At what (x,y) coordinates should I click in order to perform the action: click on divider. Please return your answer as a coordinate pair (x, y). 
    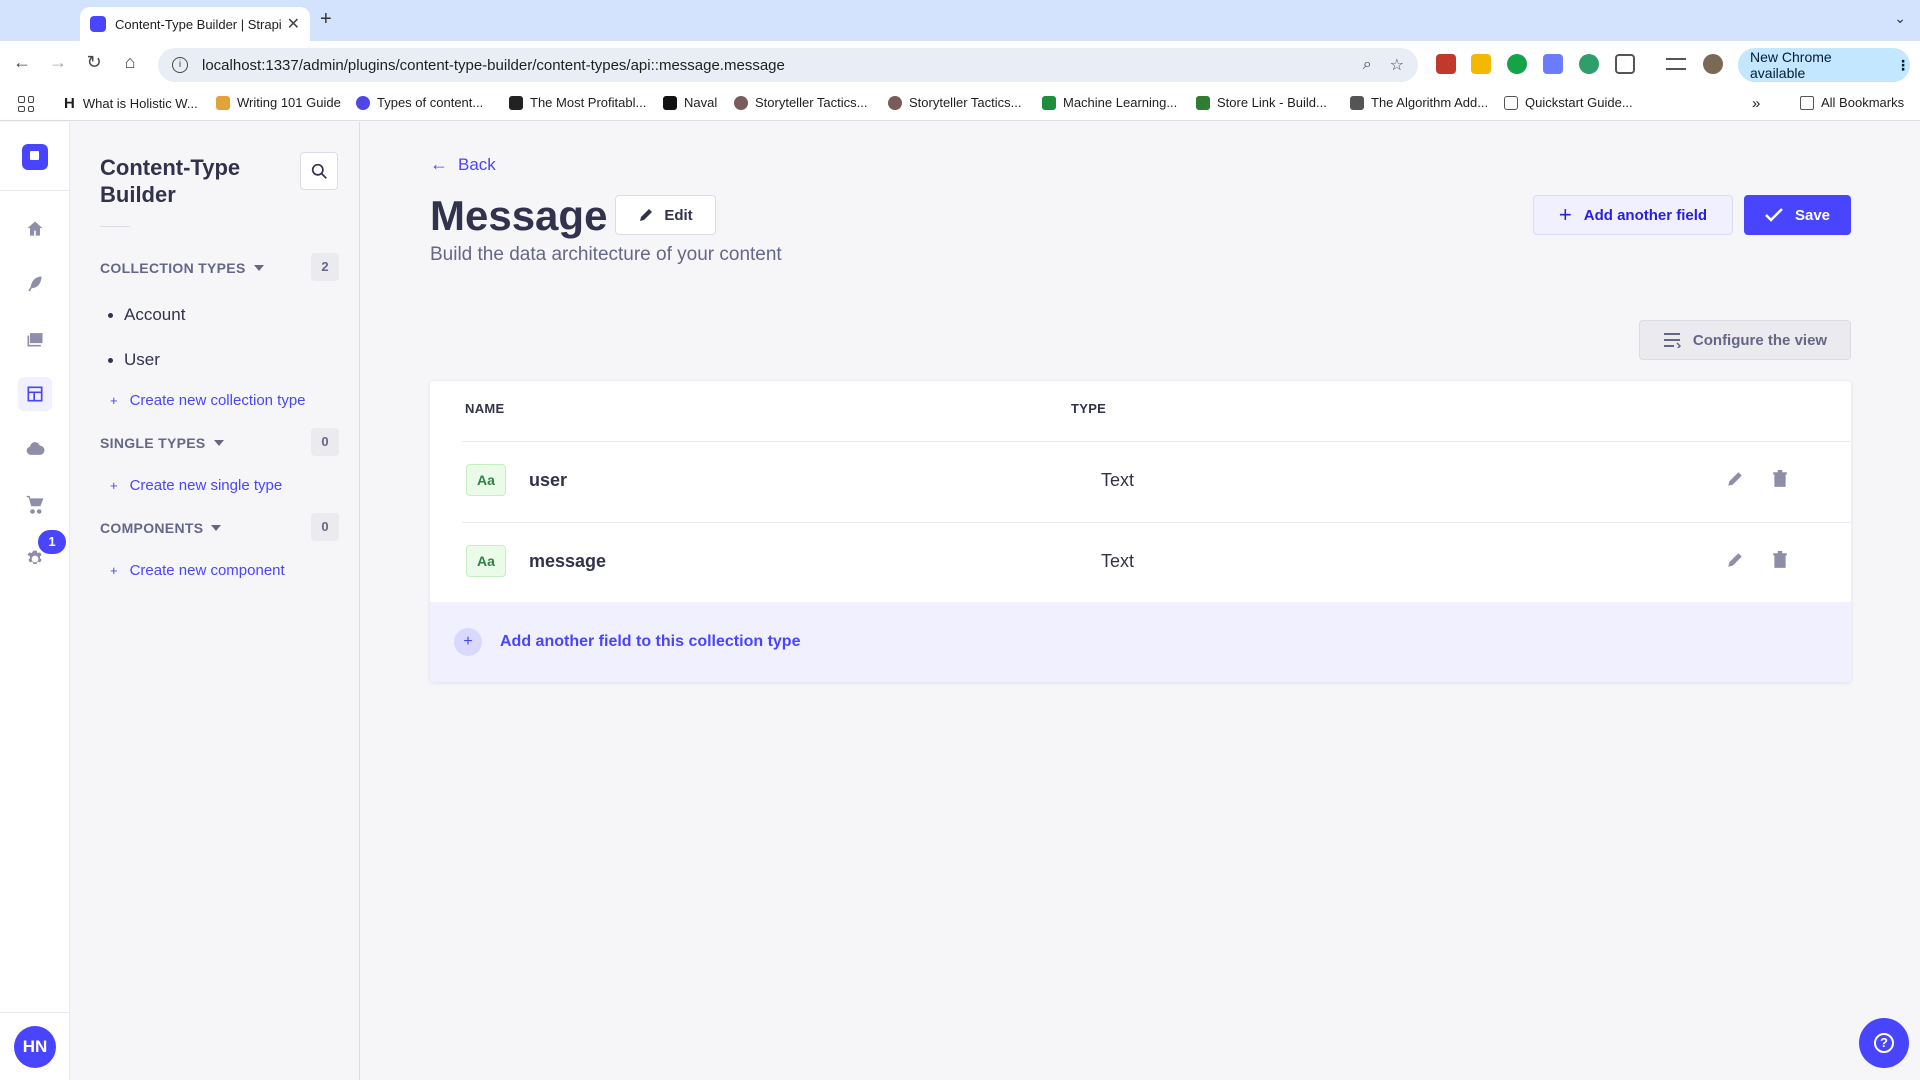
    Looking at the image, I should click on (35, 1012).